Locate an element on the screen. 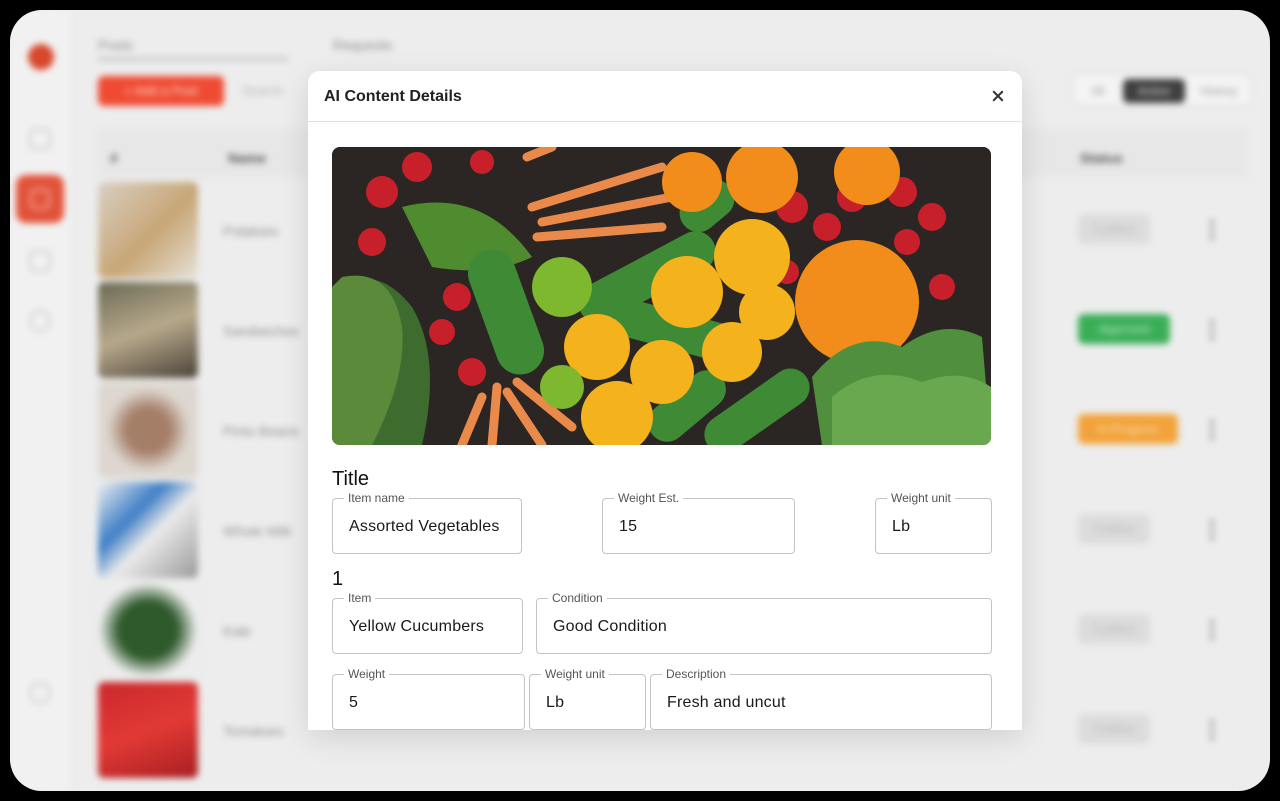 This screenshot has width=1280, height=801. description-field: Description Fresh and uncut is located at coordinates (821, 698).